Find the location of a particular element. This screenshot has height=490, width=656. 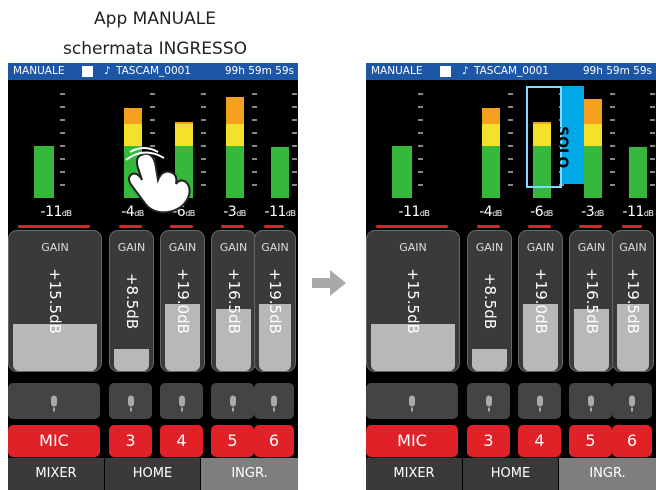

level-unit: dB is located at coordinates (599, 213).